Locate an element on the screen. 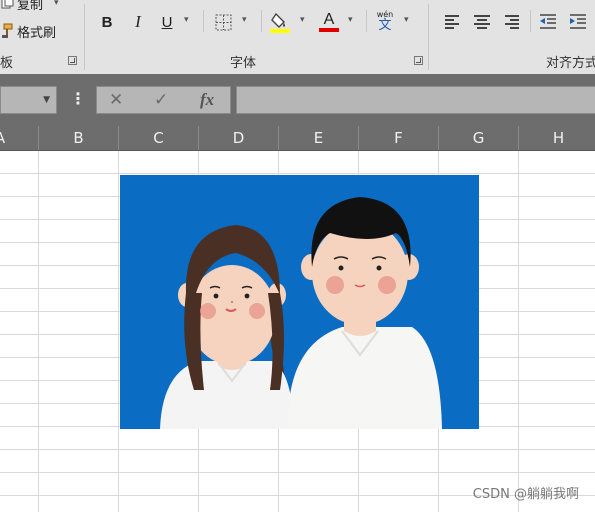 Image resolution: width=595 pixels, height=512 pixels. font-color-dropdown-icon: ▾ is located at coordinates (350, 20).